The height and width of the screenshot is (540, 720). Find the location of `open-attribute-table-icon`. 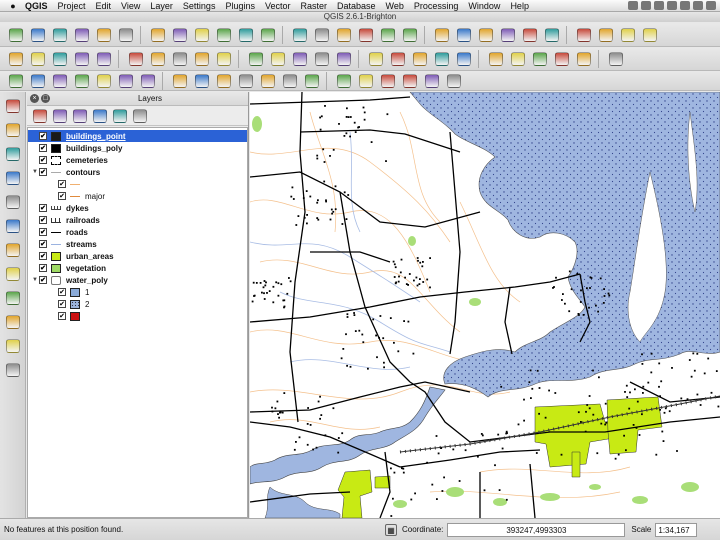

open-attribute-table-icon is located at coordinates (507, 34).